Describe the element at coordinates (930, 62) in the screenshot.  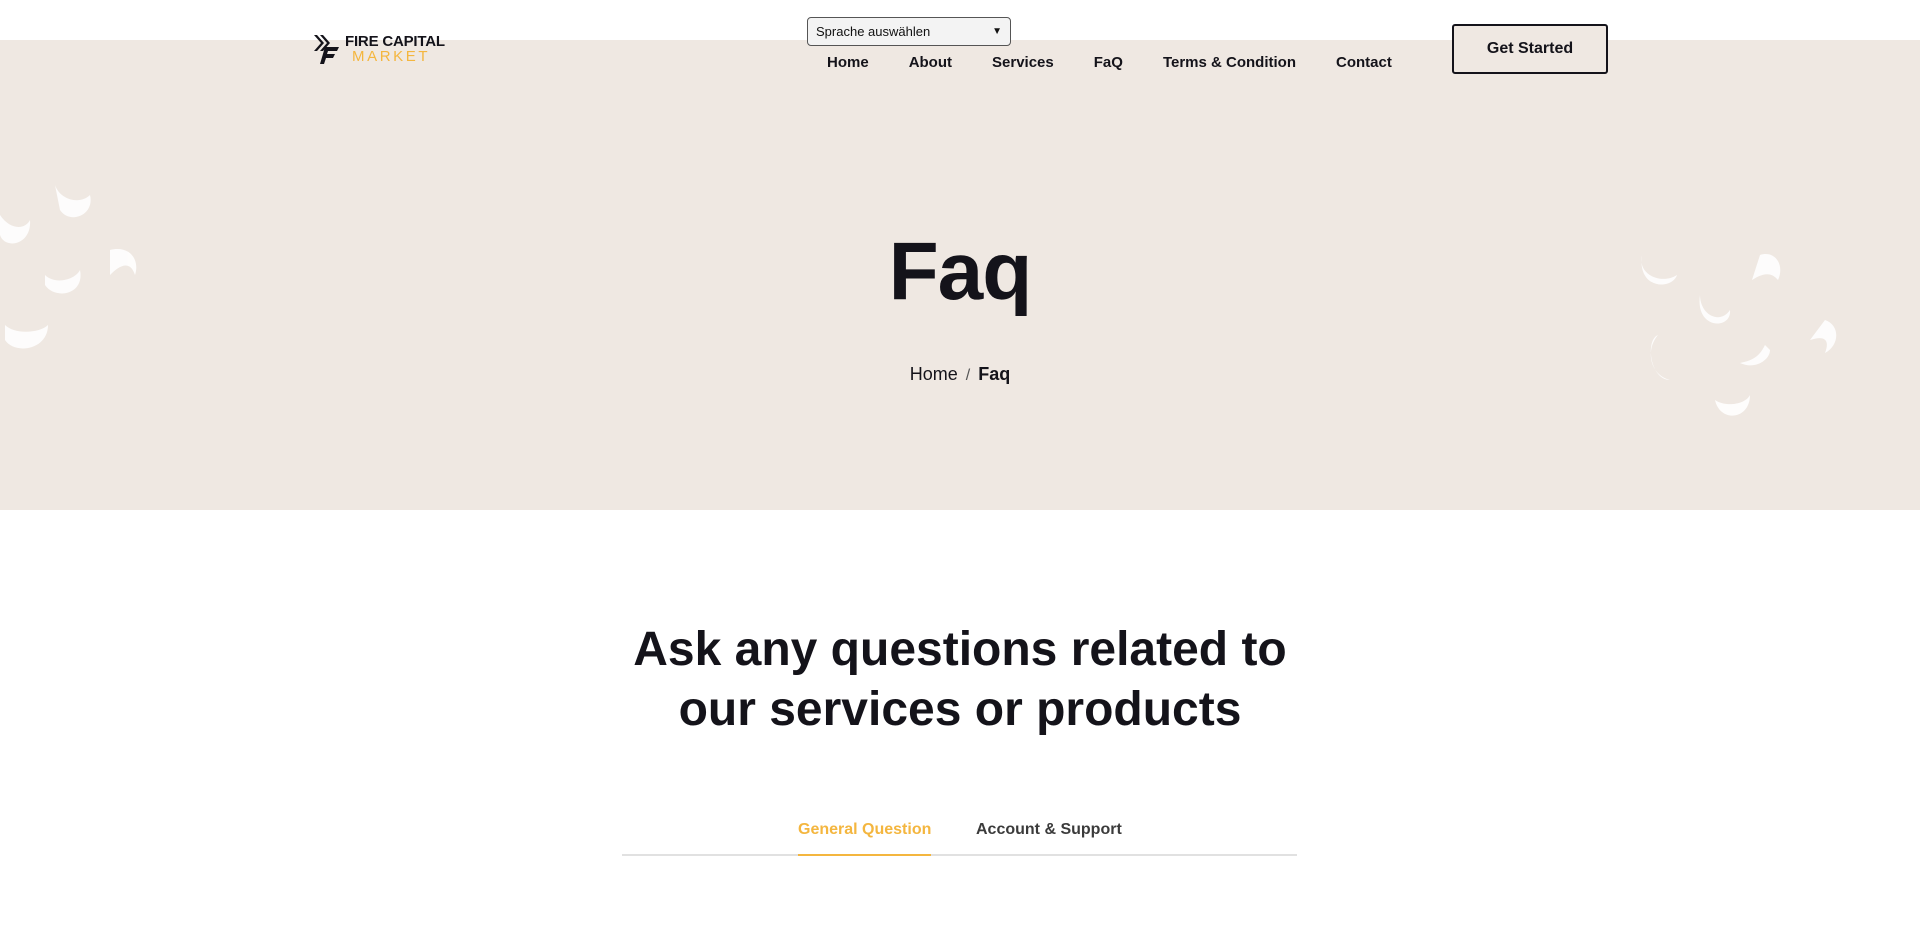
I see `nav-about: About` at that location.